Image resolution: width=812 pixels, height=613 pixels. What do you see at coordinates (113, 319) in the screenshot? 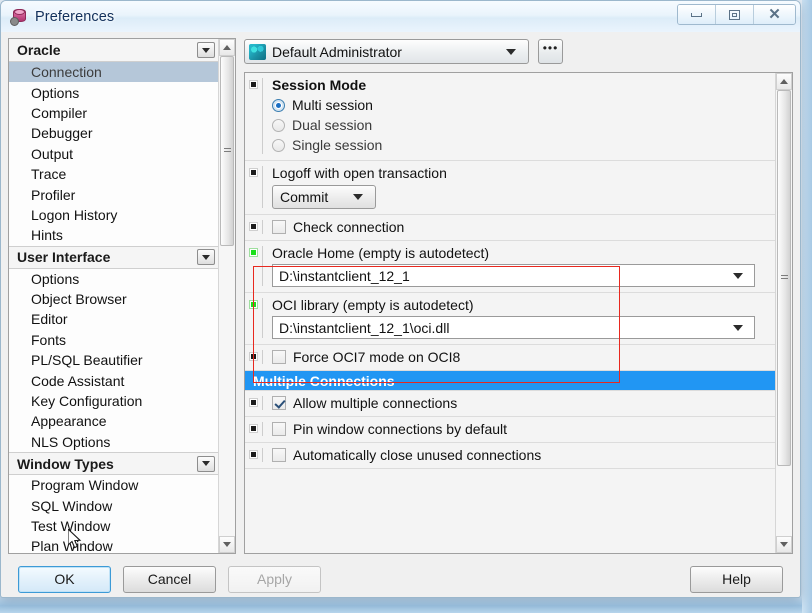
I see `sidebar-item-editor: Editor` at bounding box center [113, 319].